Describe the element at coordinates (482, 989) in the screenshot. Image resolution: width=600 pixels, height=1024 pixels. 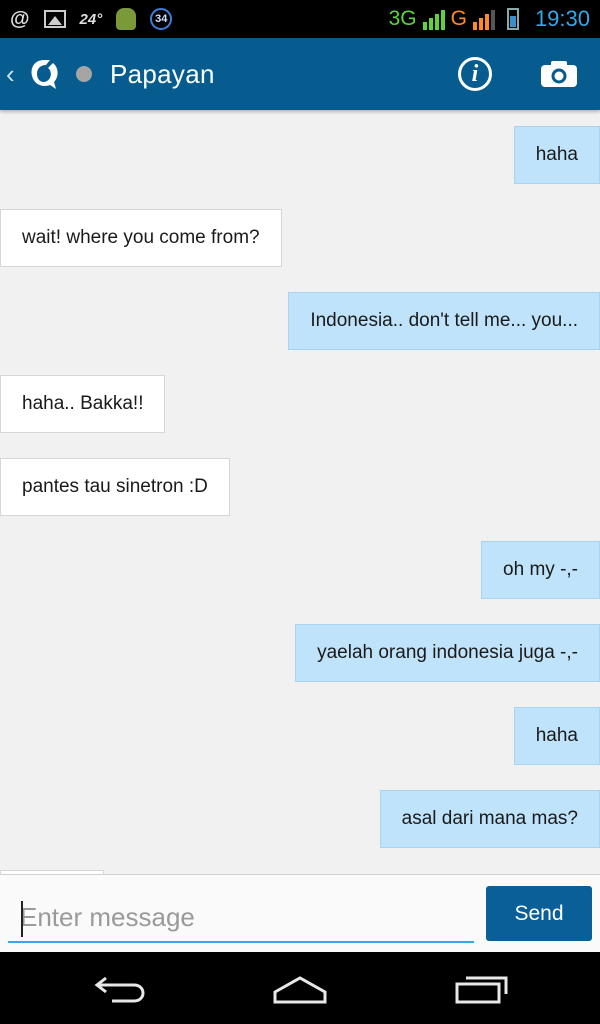
I see `recent-apps-icon` at that location.